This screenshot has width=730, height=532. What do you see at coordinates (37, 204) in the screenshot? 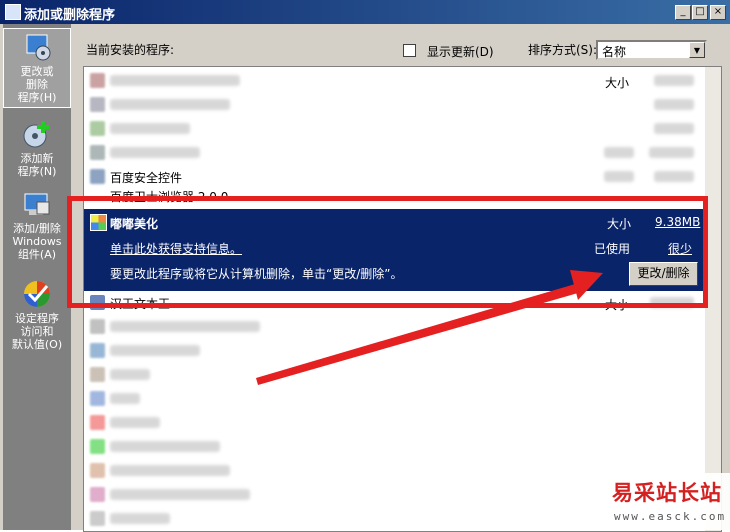
I see `windows-components-icon` at bounding box center [37, 204].